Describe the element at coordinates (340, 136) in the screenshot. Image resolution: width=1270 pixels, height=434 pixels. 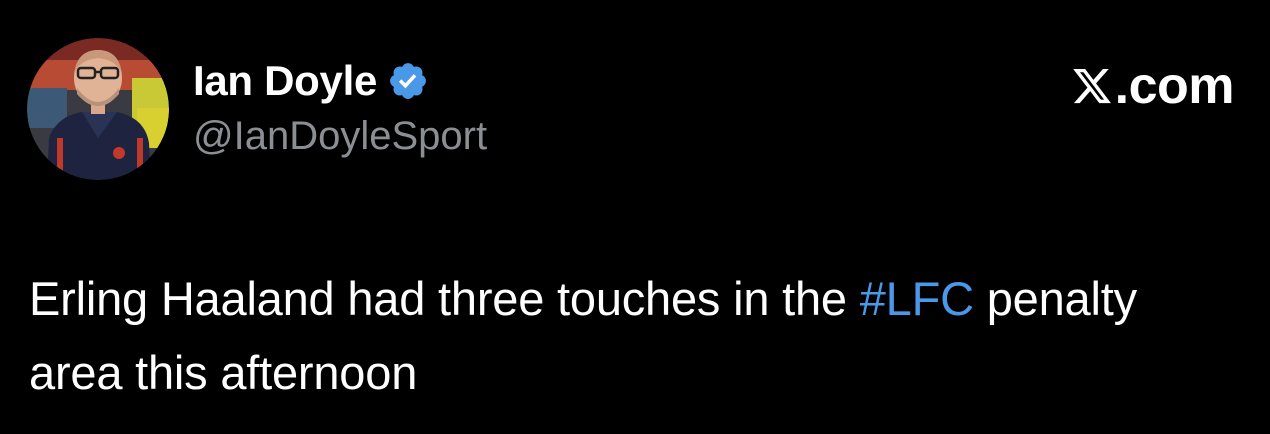
I see `author-handle: @IanDoyleSport` at that location.